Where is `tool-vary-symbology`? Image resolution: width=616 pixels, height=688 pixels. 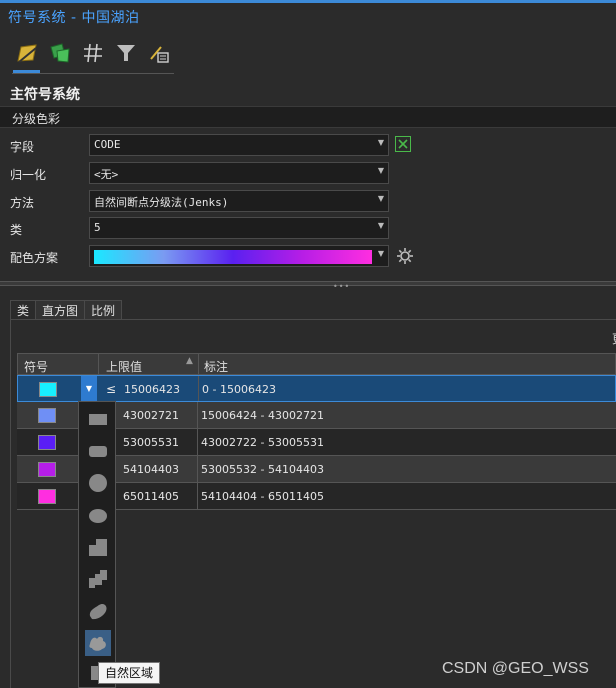 tool-vary-symbology is located at coordinates (59, 53).